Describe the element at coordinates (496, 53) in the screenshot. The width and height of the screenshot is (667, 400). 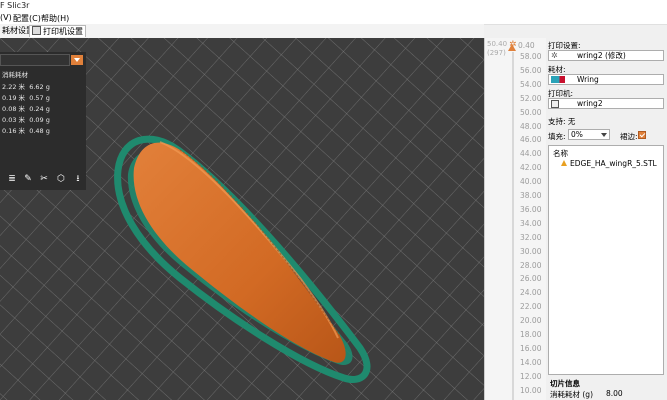
I see `slider-top-layer: (297)` at that location.